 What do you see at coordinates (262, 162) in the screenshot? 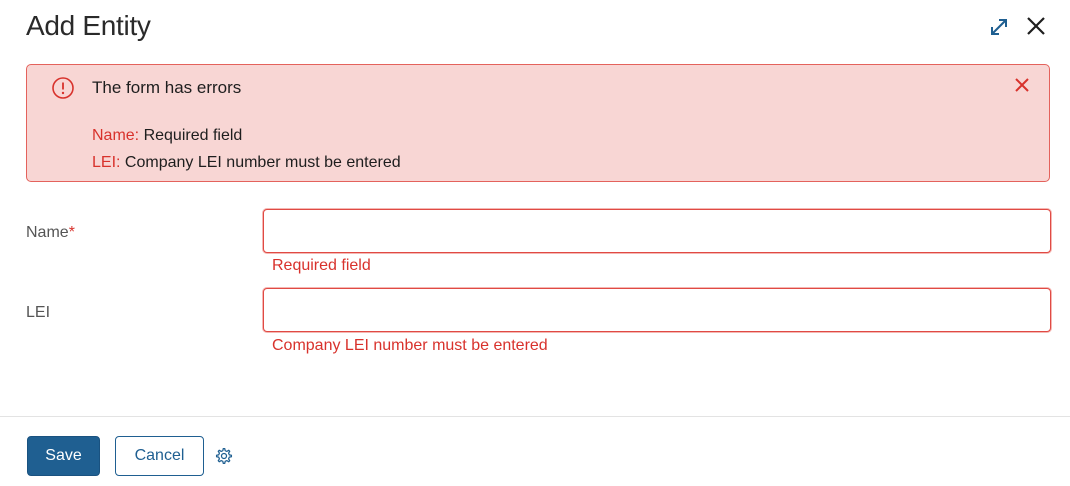
I see `error-message: Company LEI number must be entered` at bounding box center [262, 162].